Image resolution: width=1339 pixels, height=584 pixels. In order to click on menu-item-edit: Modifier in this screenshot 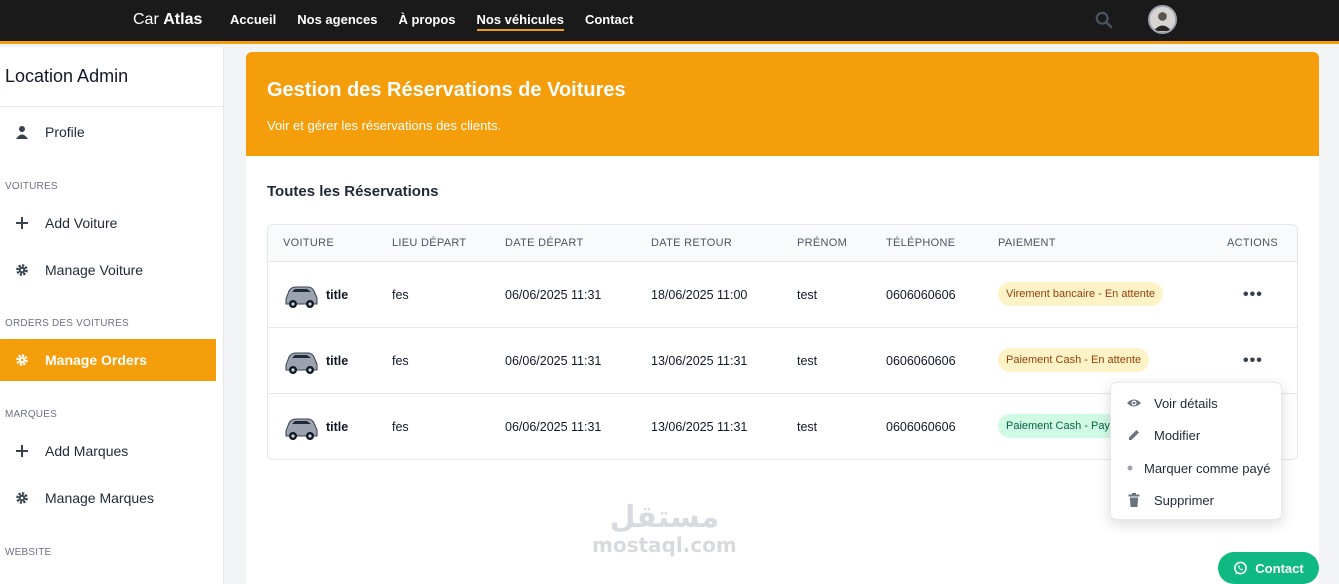, I will do `click(1163, 435)`.